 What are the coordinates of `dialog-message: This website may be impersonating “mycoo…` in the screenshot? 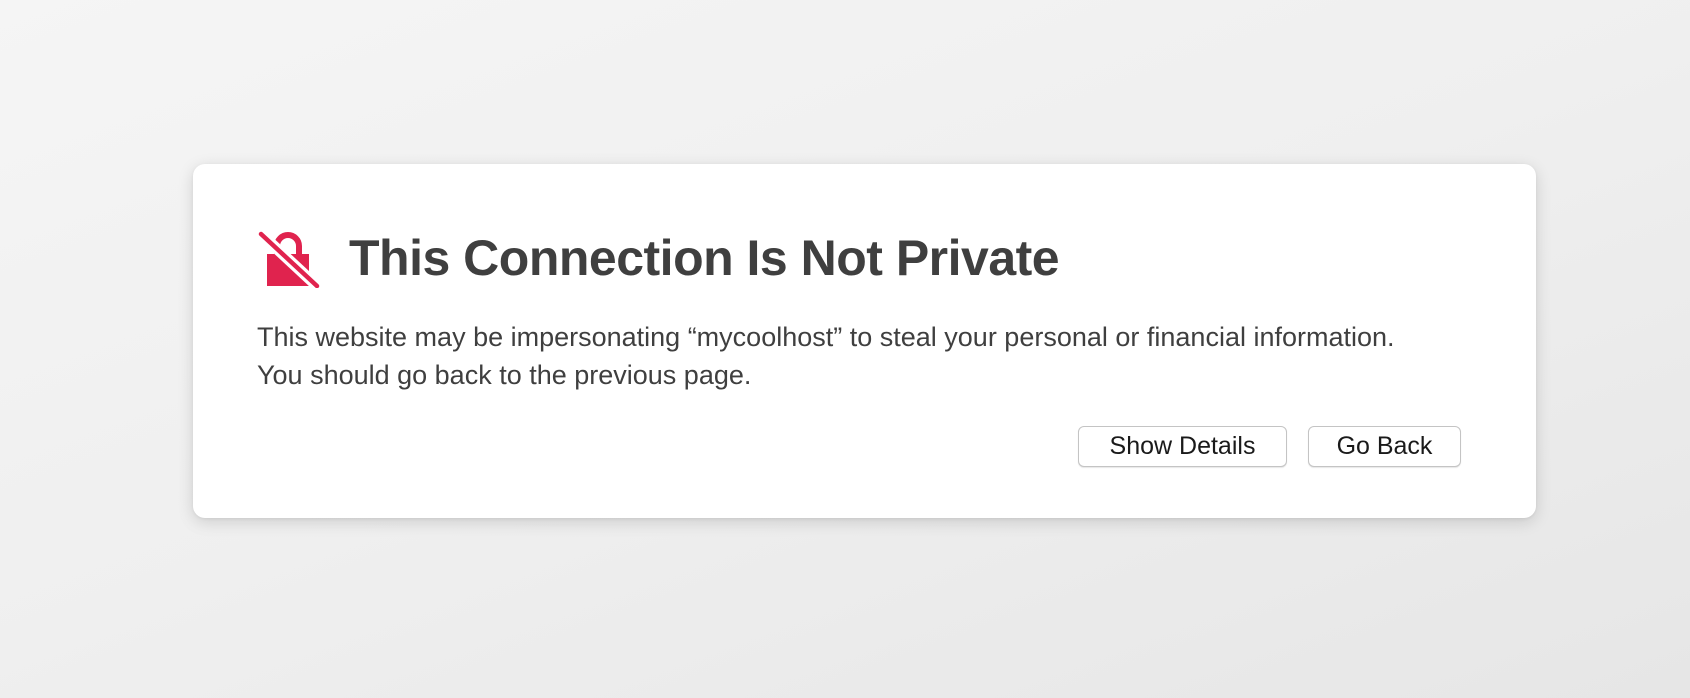 It's located at (826, 356).